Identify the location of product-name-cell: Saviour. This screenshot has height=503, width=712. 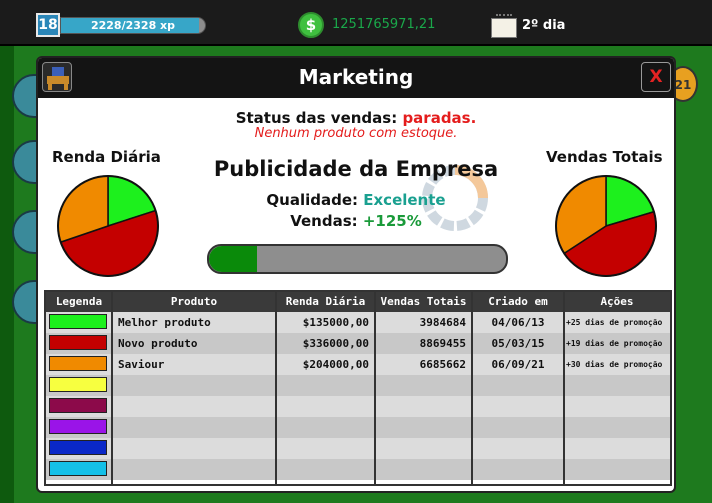
(141, 364).